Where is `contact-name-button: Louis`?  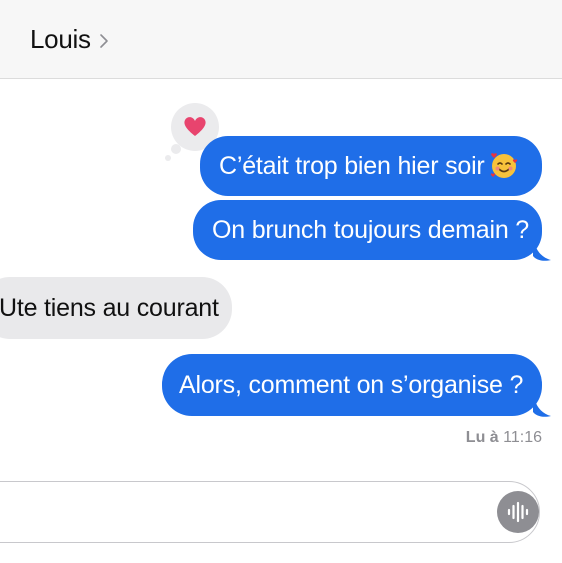
contact-name-button: Louis is located at coordinates (69, 39).